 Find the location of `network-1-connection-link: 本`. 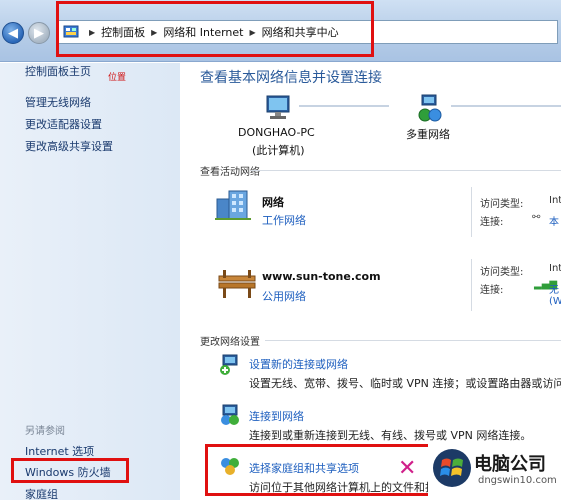

network-1-connection-link: 本 is located at coordinates (554, 220).